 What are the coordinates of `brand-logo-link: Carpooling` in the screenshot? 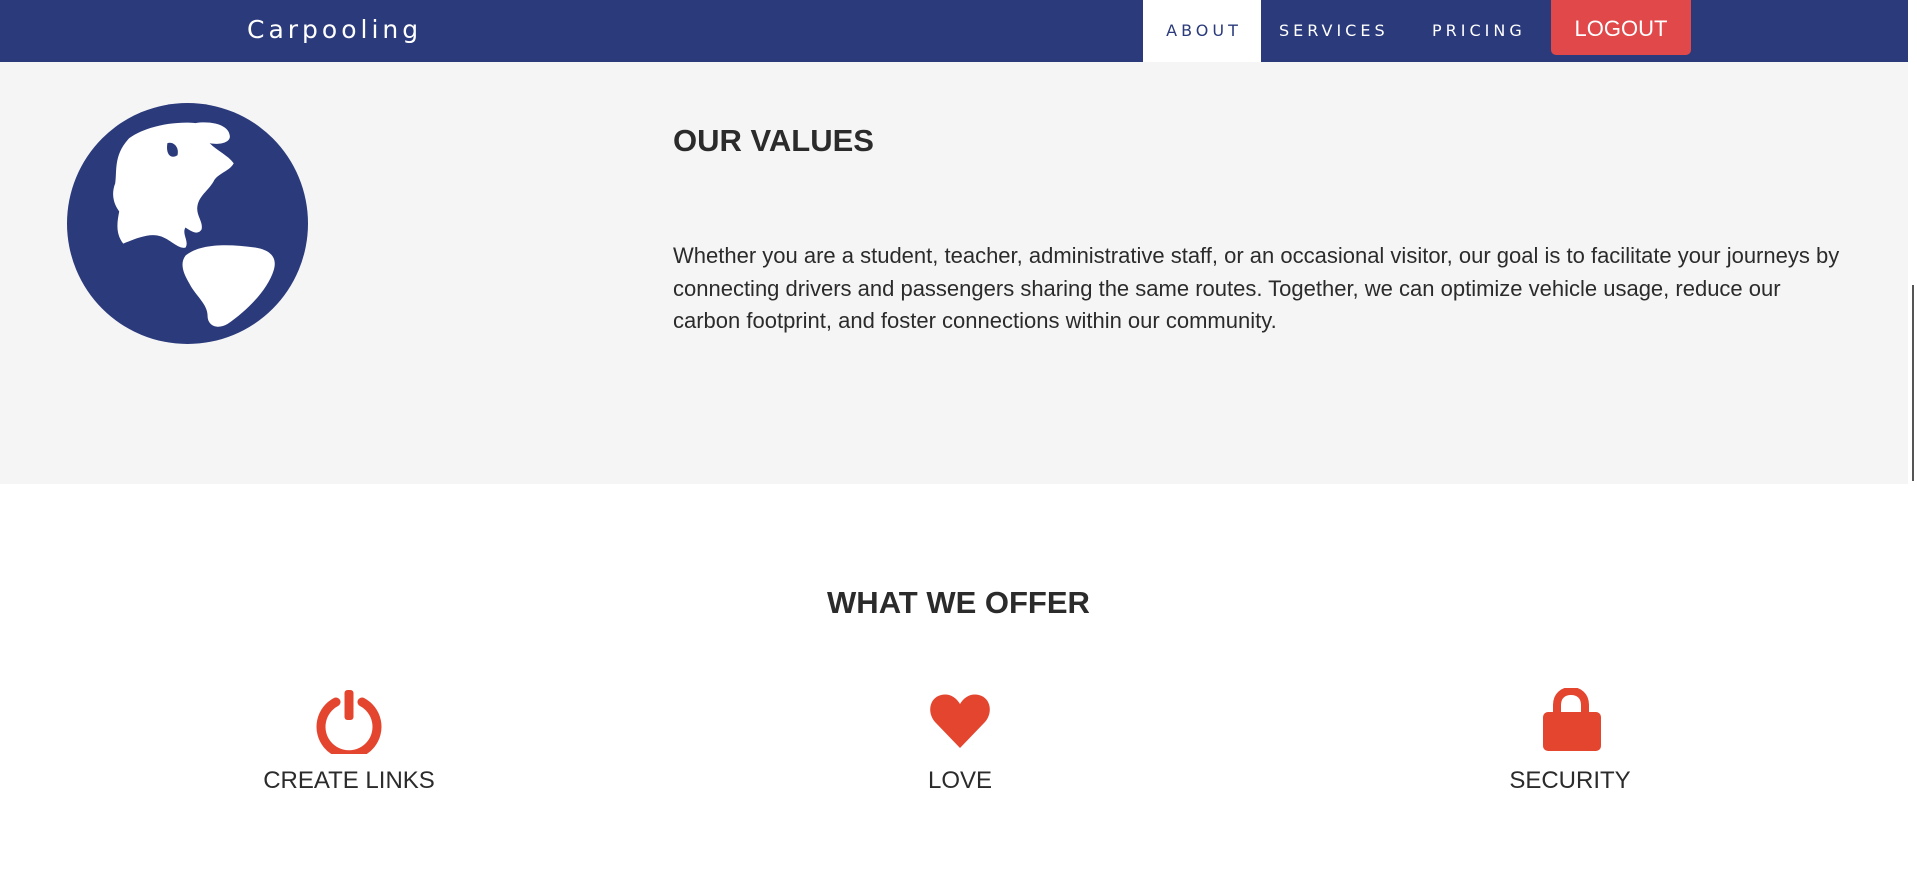 It's located at (334, 29).